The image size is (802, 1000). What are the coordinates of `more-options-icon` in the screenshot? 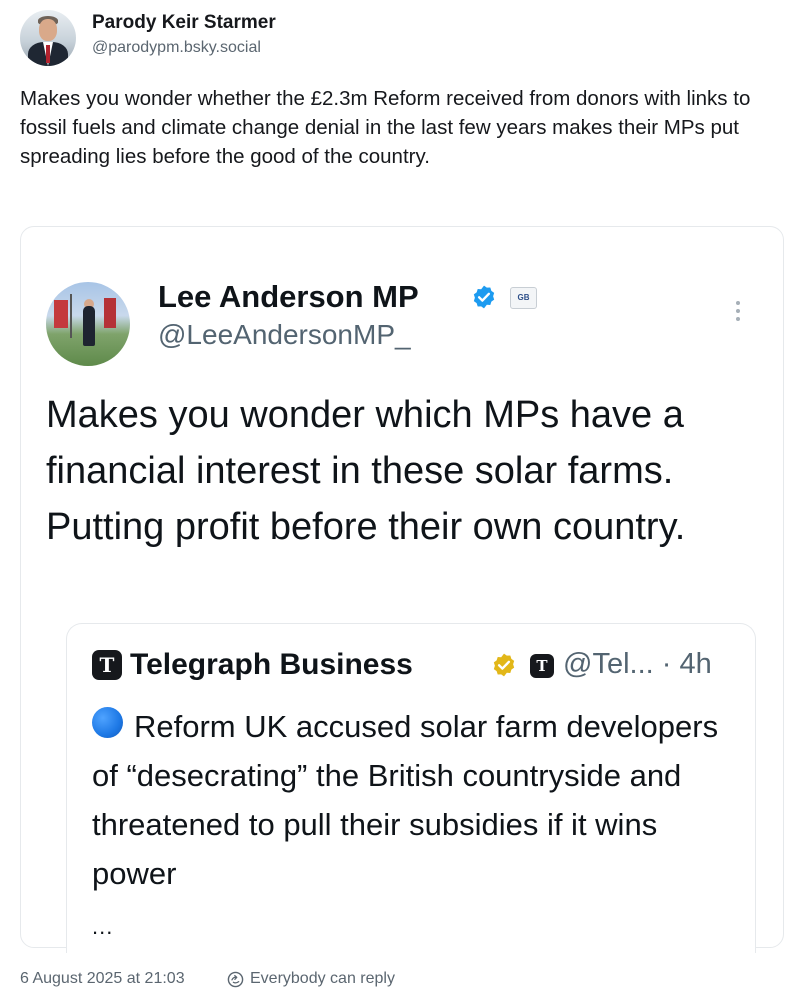 It's located at (738, 315).